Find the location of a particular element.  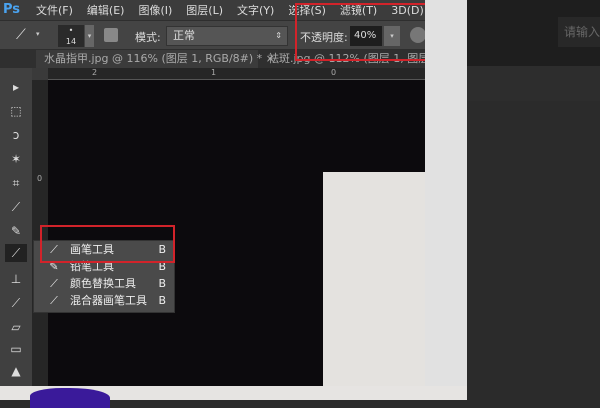

move-tool-icon: ▸ is located at coordinates (16, 87).